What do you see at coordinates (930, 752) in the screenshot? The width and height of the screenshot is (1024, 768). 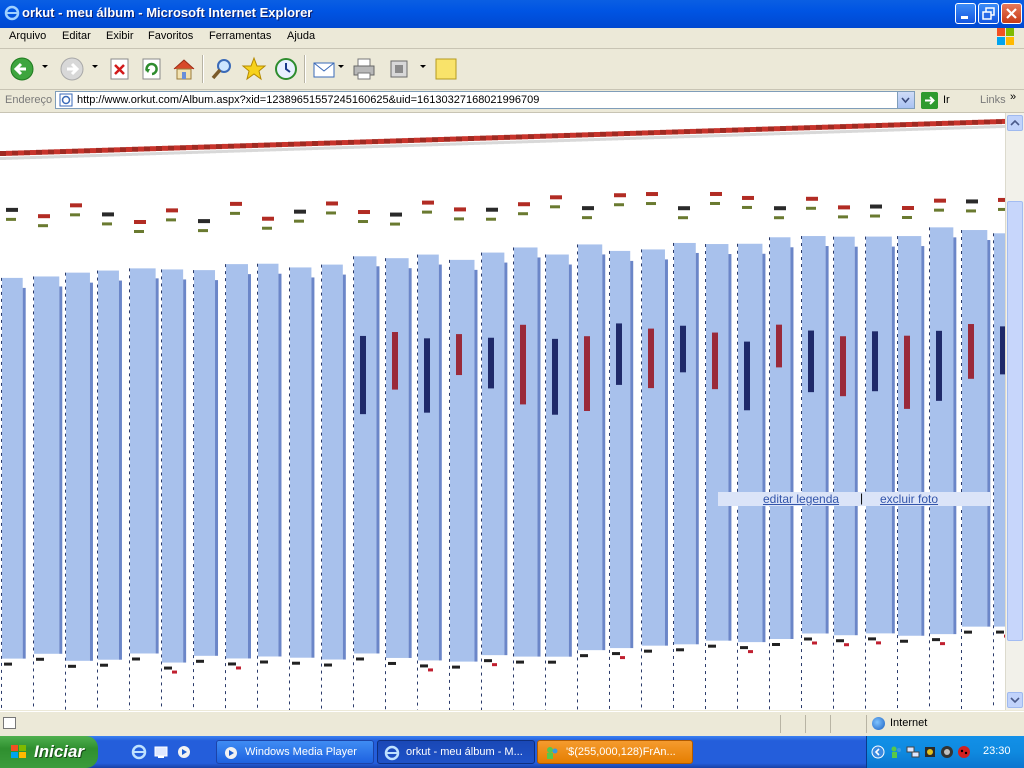 I see `security-tray-icon` at bounding box center [930, 752].